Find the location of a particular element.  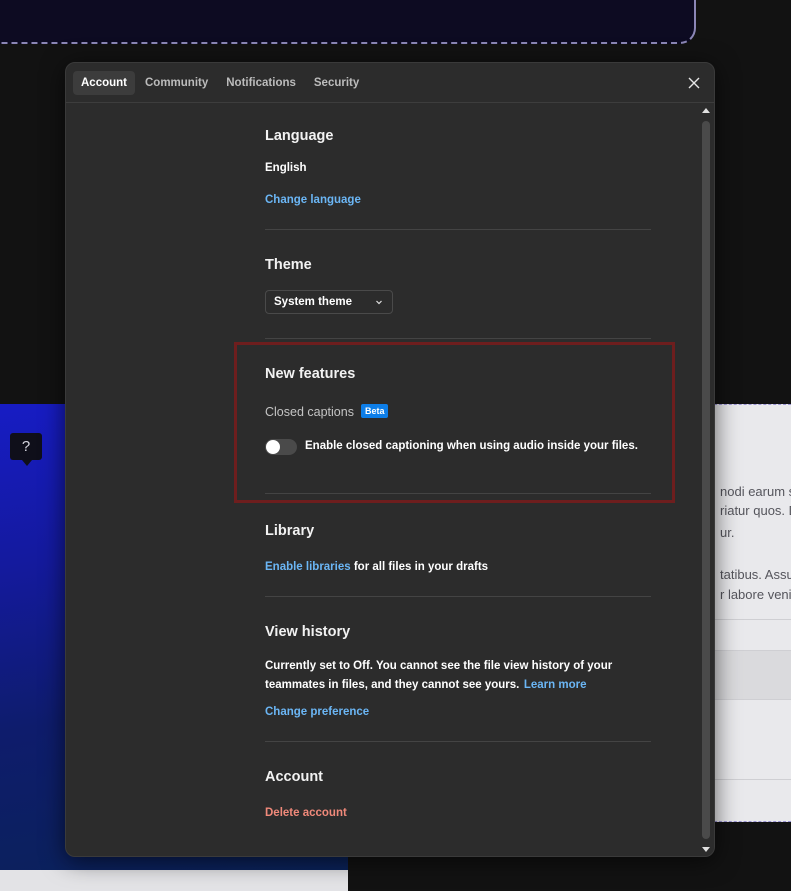

library-section: Library is located at coordinates (458, 531).